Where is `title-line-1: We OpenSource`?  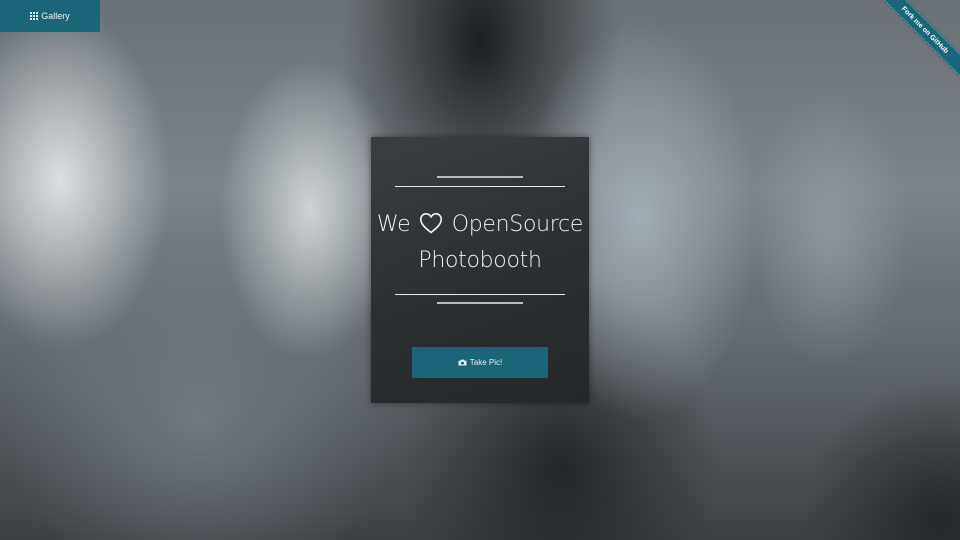
title-line-1: We OpenSource is located at coordinates (480, 225).